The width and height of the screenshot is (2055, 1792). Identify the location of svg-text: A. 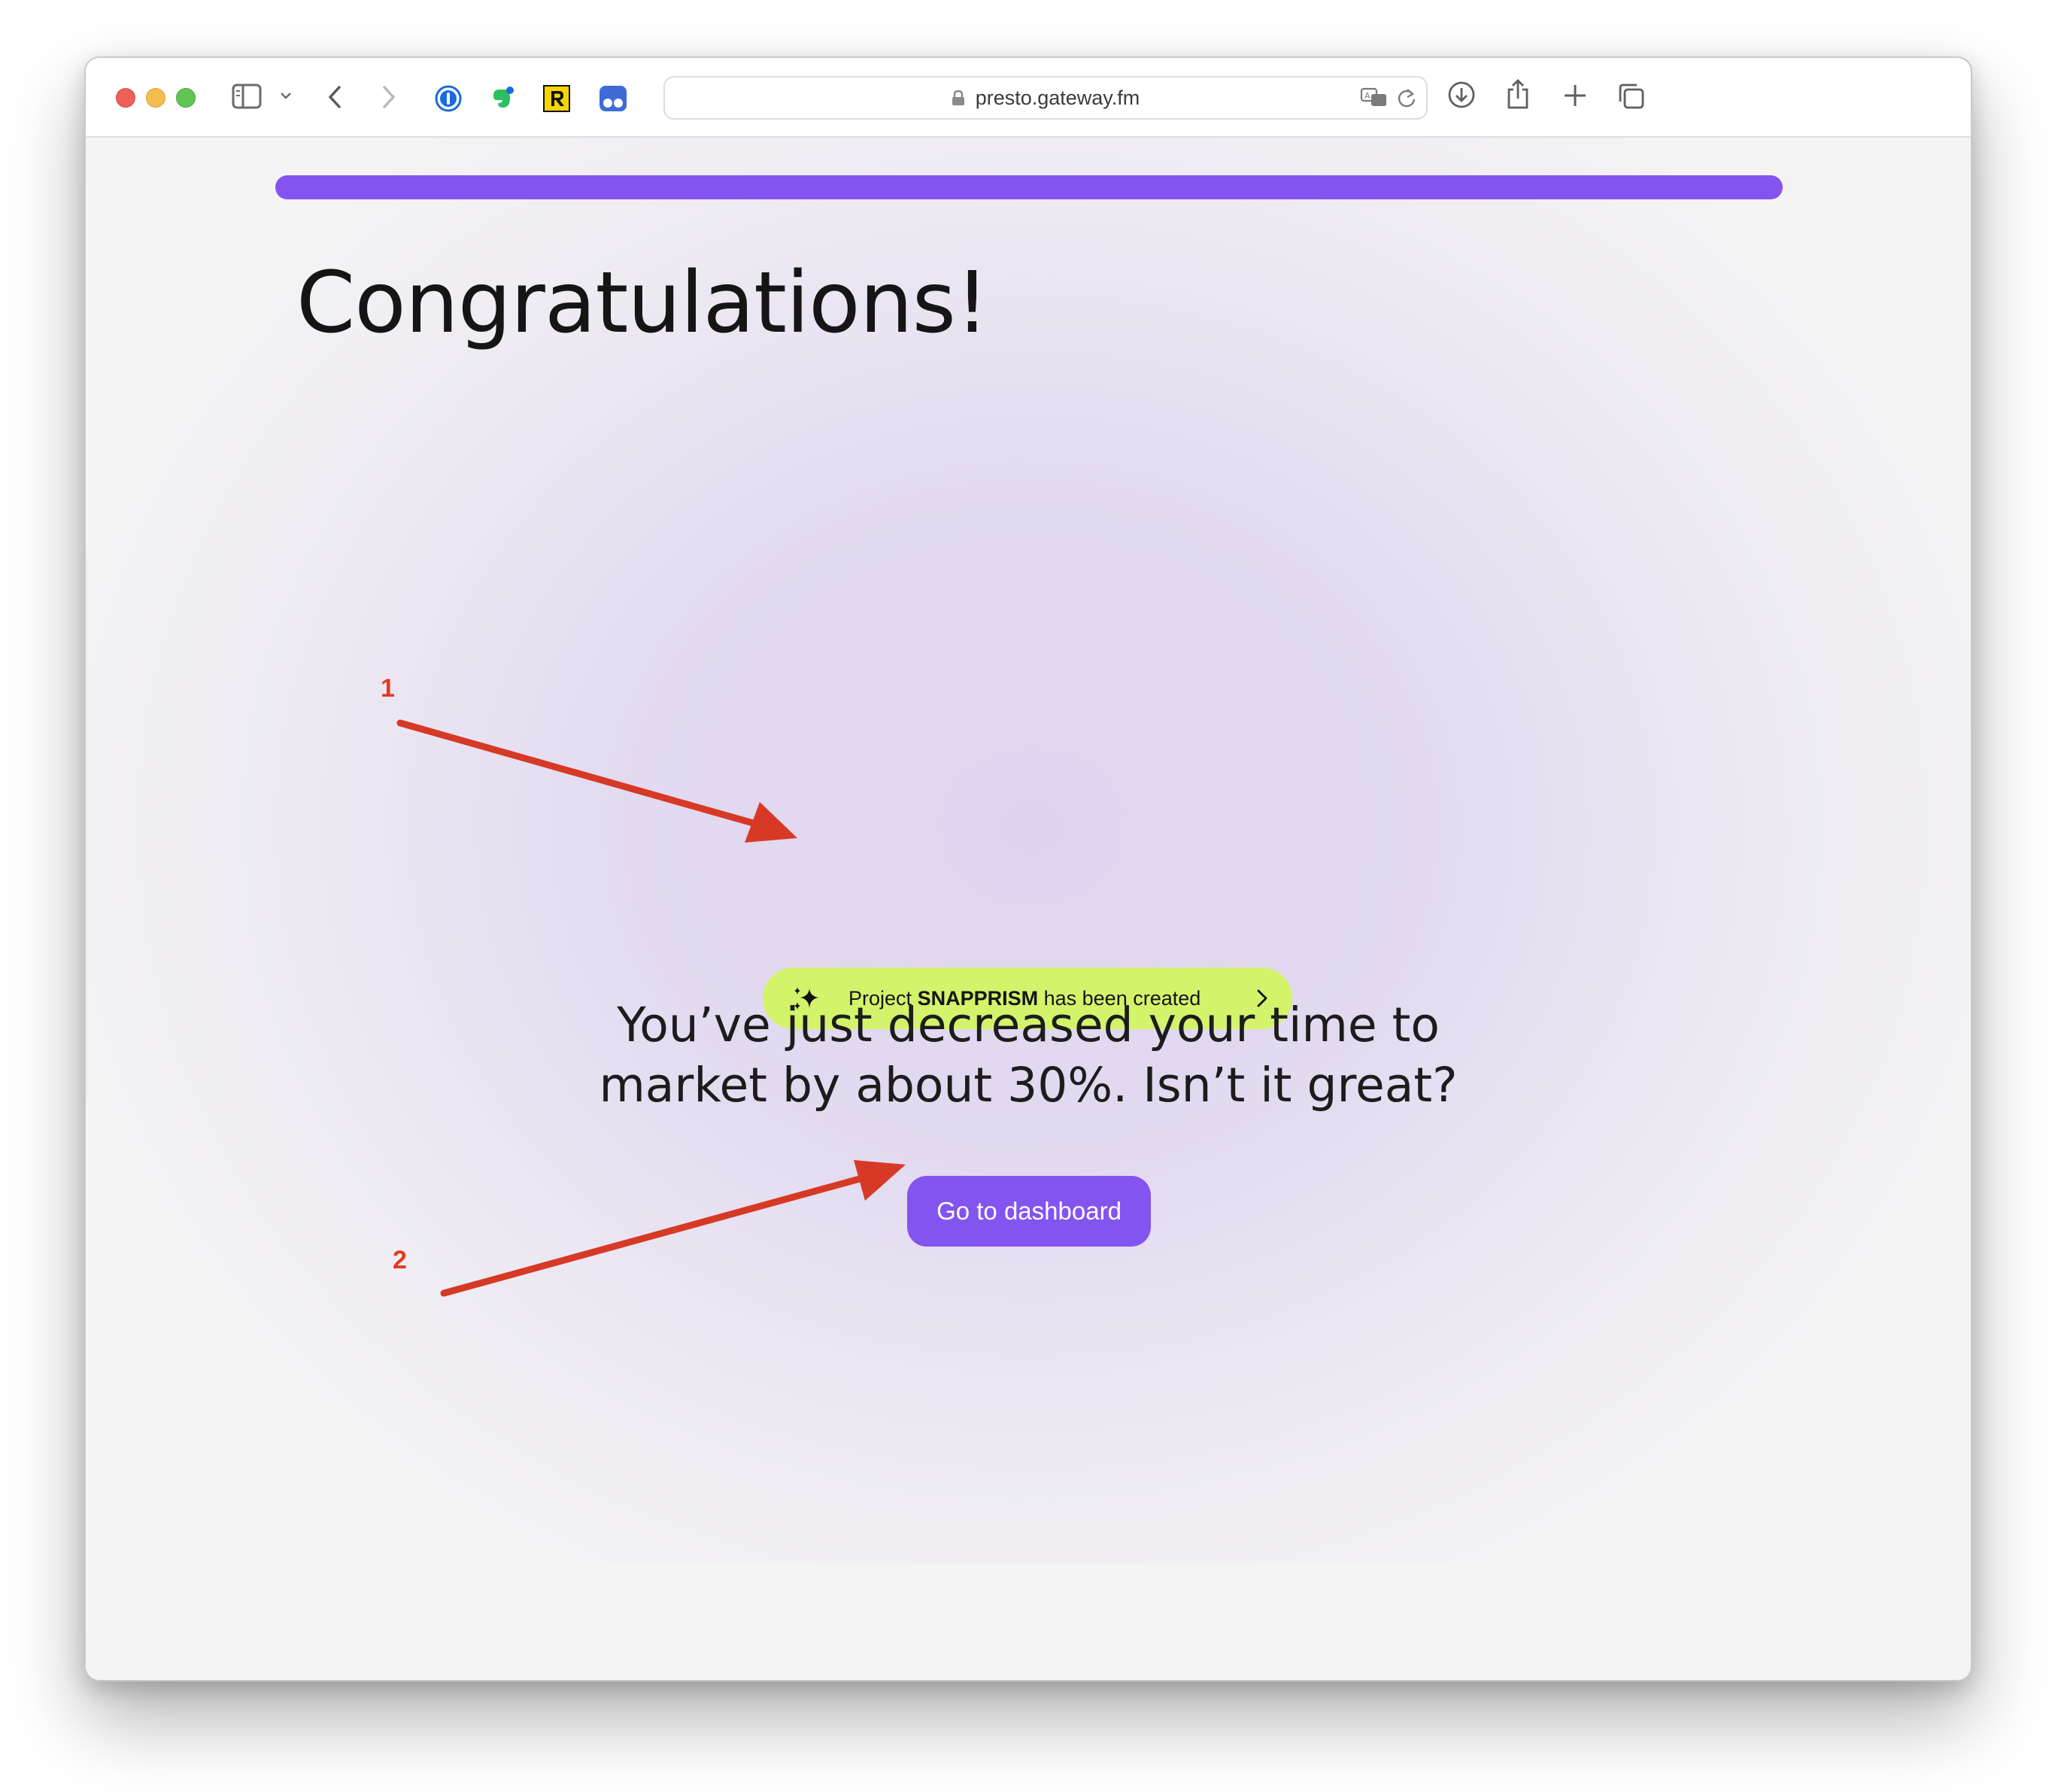
(1367, 96).